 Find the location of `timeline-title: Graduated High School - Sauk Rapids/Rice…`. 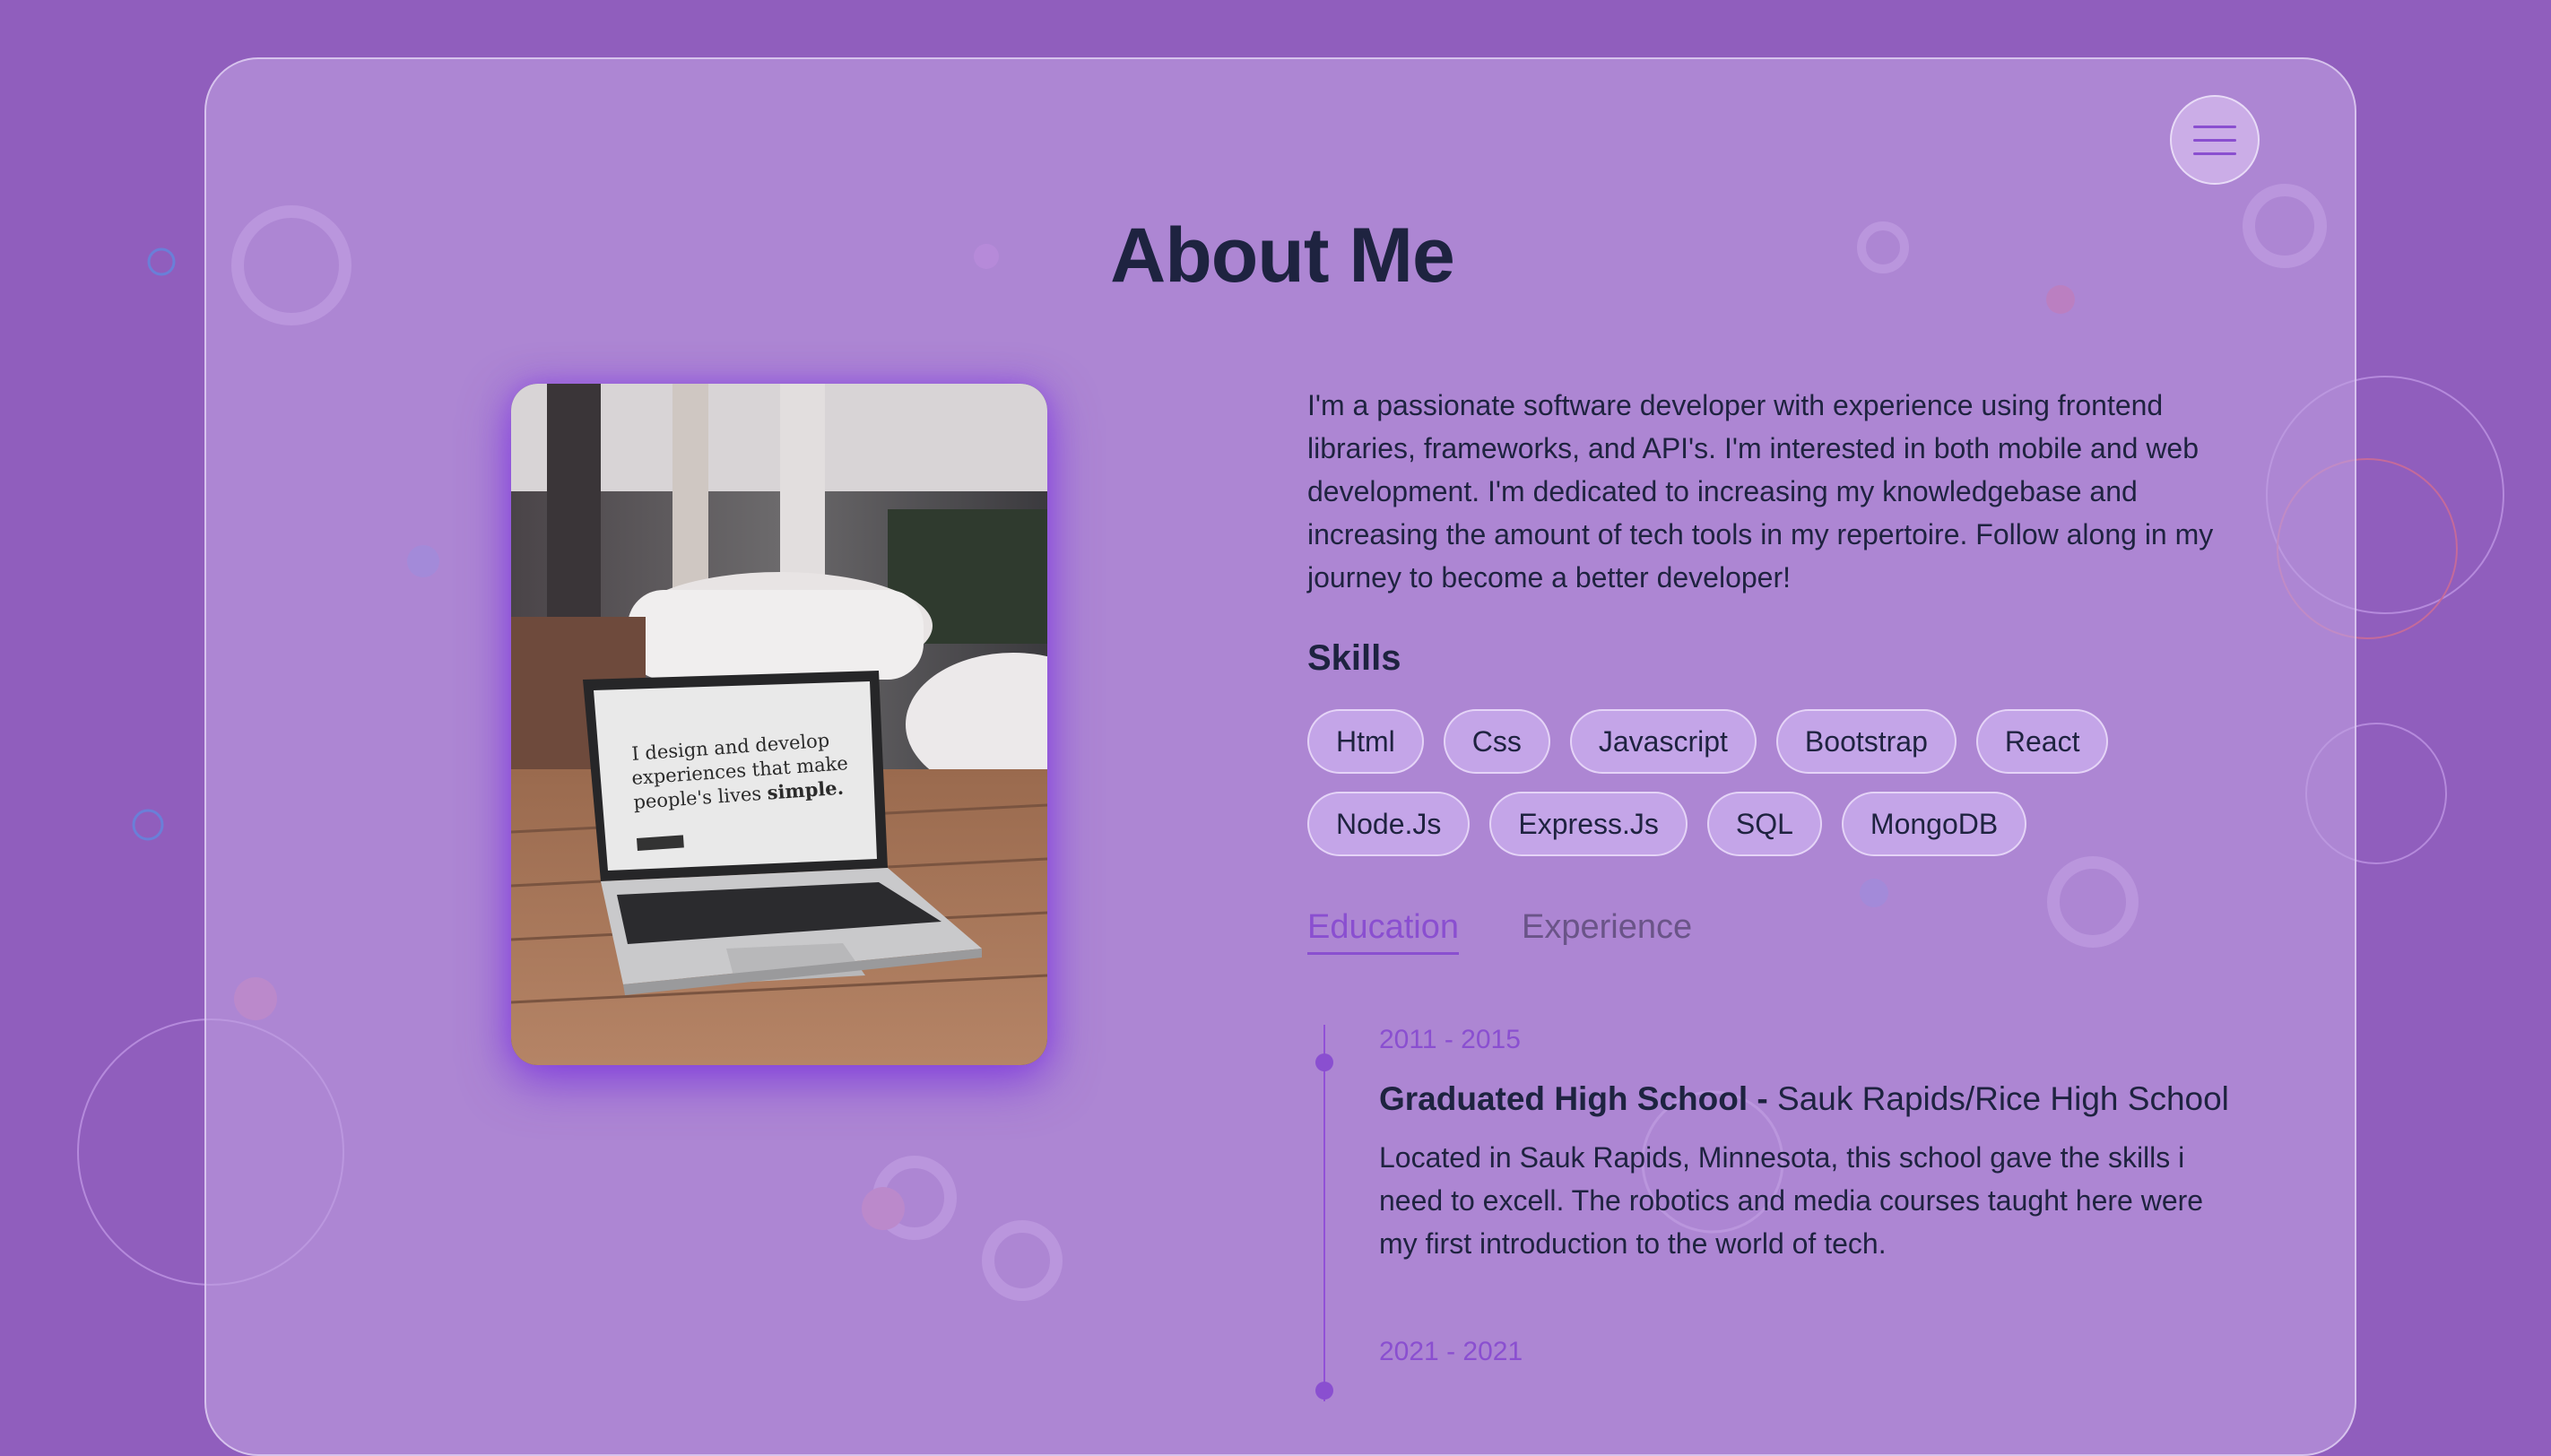

timeline-title: Graduated High School - Sauk Rapids/Rice… is located at coordinates (1818, 1099).